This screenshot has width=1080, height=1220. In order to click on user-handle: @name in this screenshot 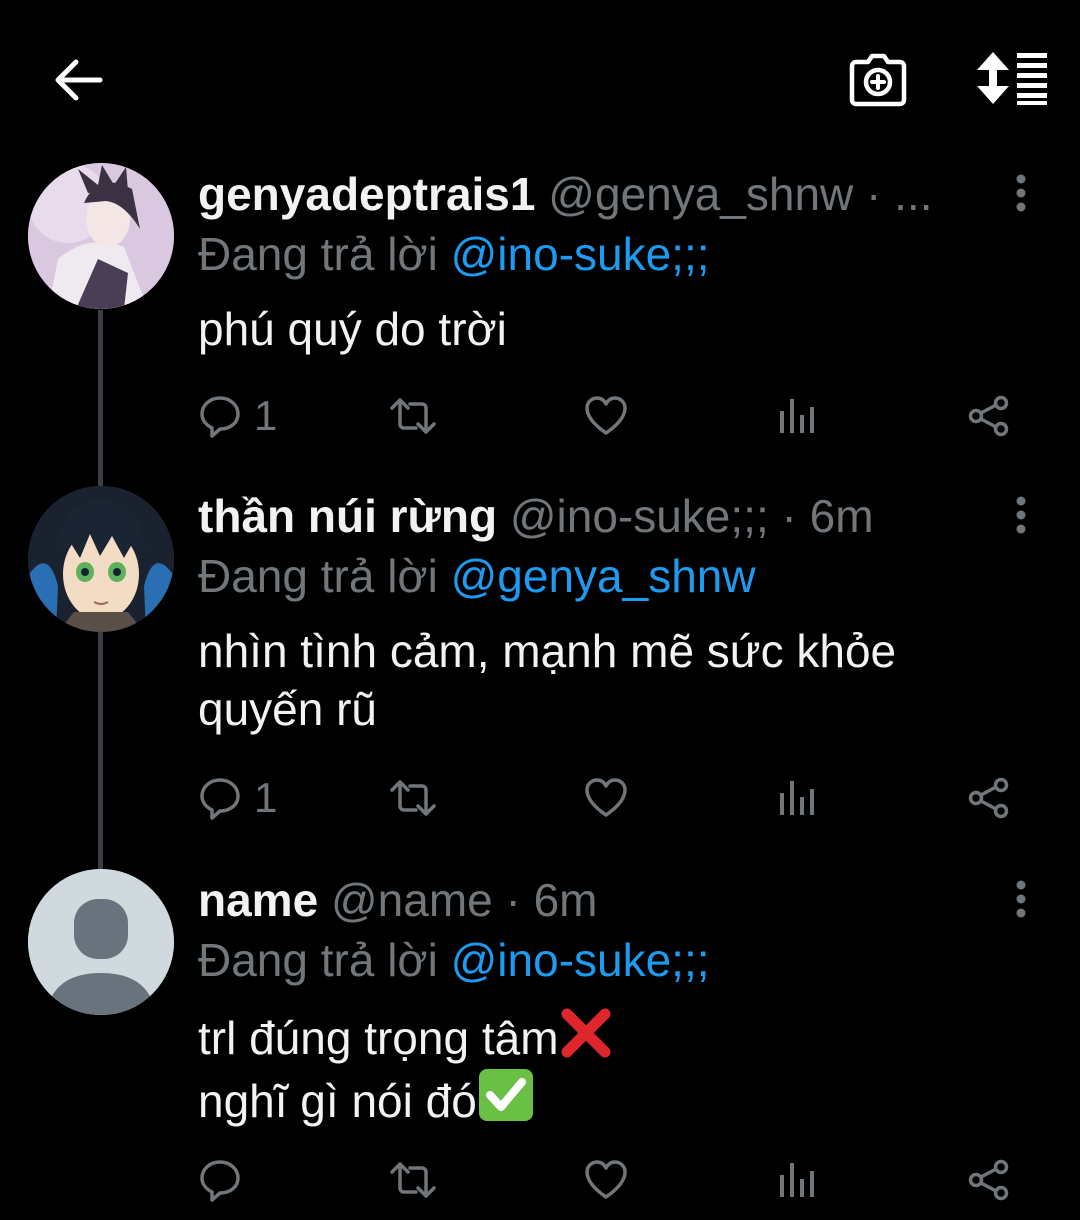, I will do `click(412, 900)`.